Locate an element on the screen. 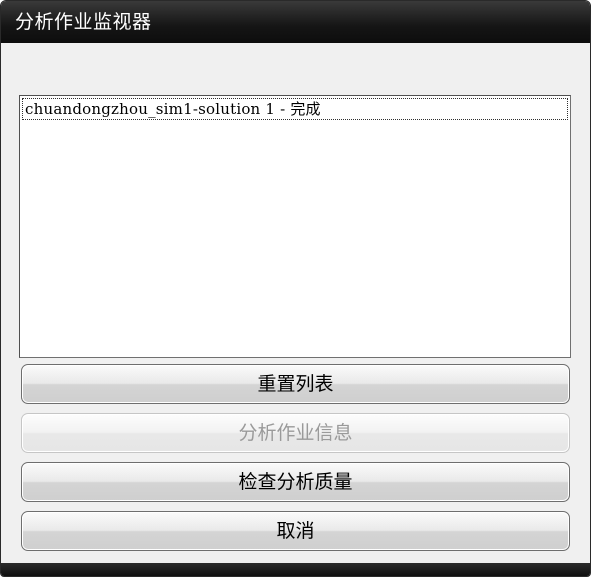 The image size is (591, 577). cancel-button: 取消 is located at coordinates (295, 531).